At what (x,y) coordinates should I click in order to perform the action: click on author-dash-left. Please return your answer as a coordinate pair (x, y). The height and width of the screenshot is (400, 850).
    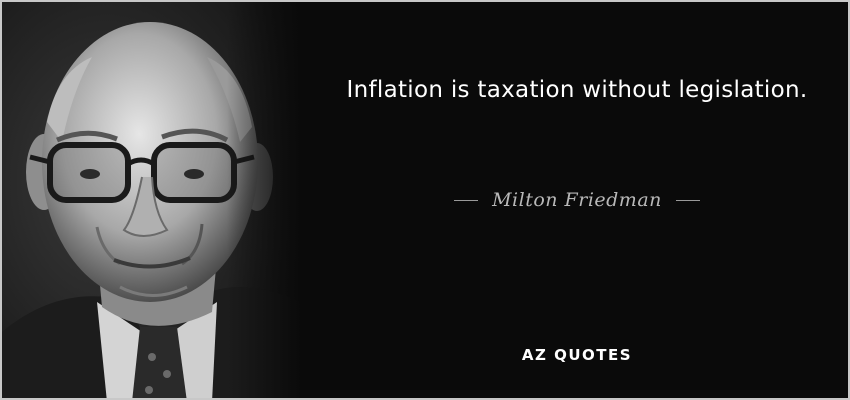
    Looking at the image, I should click on (466, 200).